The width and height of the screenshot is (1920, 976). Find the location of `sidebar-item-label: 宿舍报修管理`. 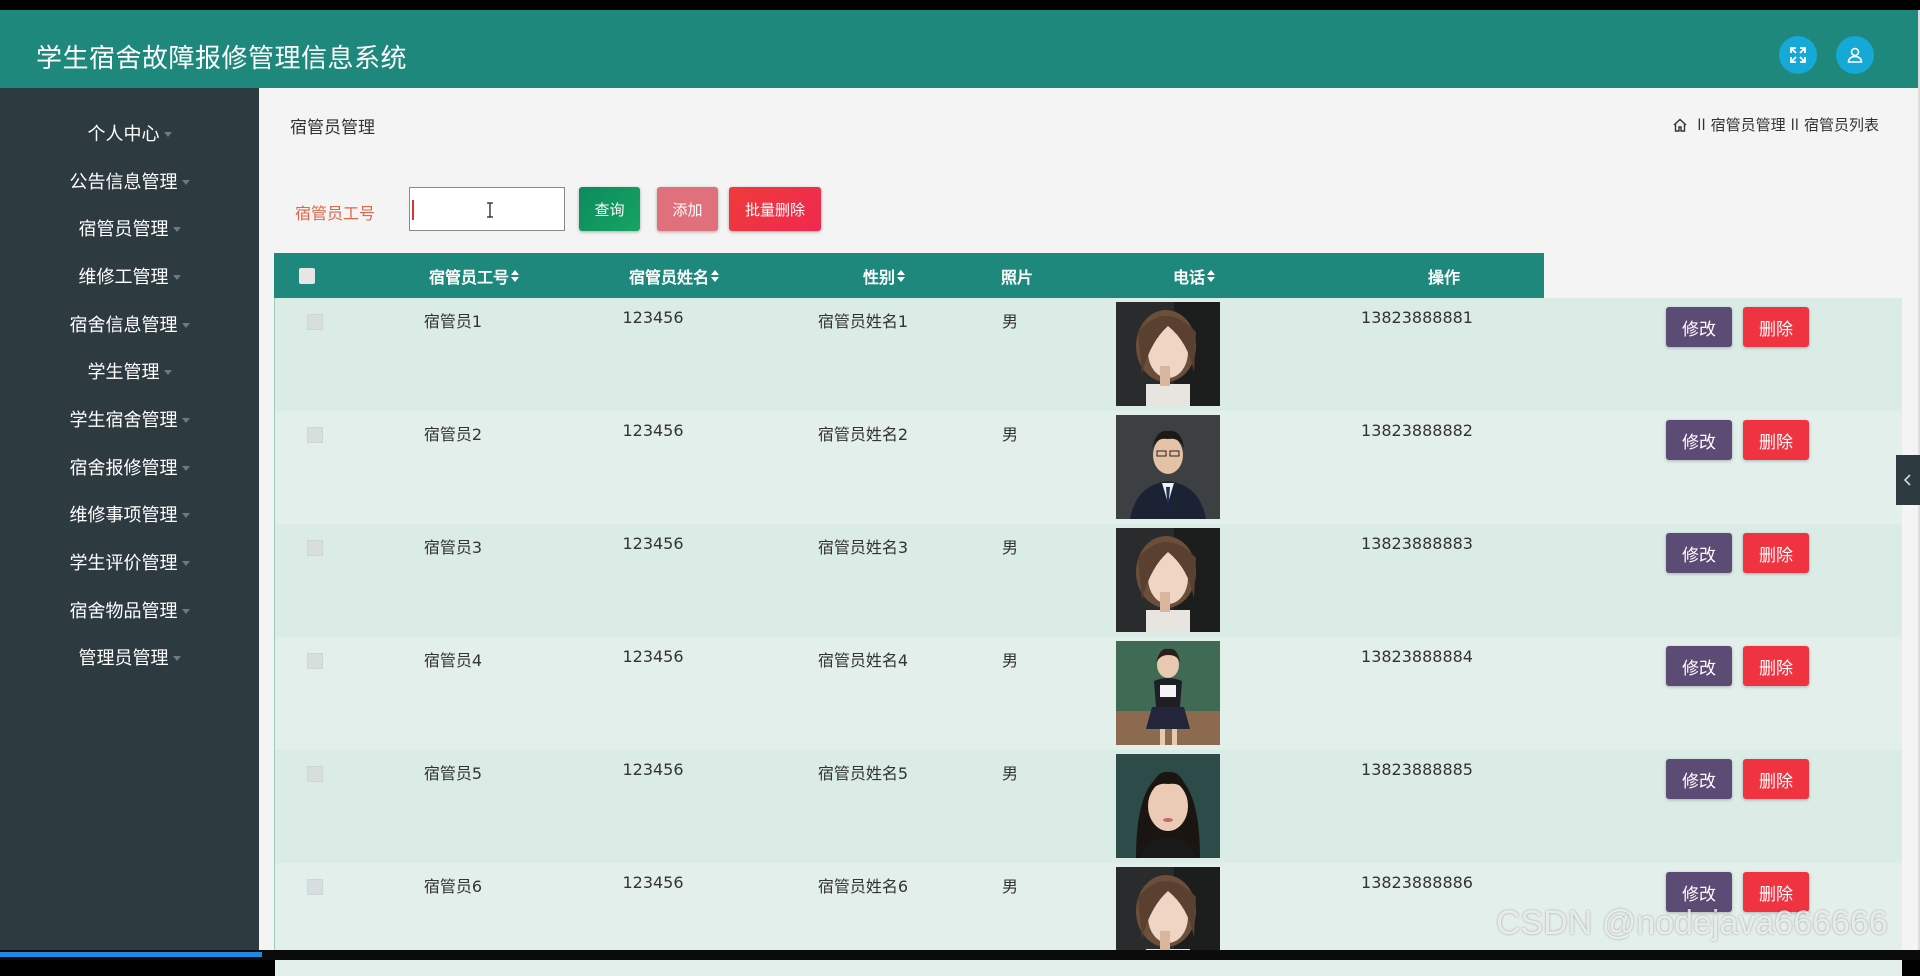

sidebar-item-label: 宿舍报修管理 is located at coordinates (123, 468).